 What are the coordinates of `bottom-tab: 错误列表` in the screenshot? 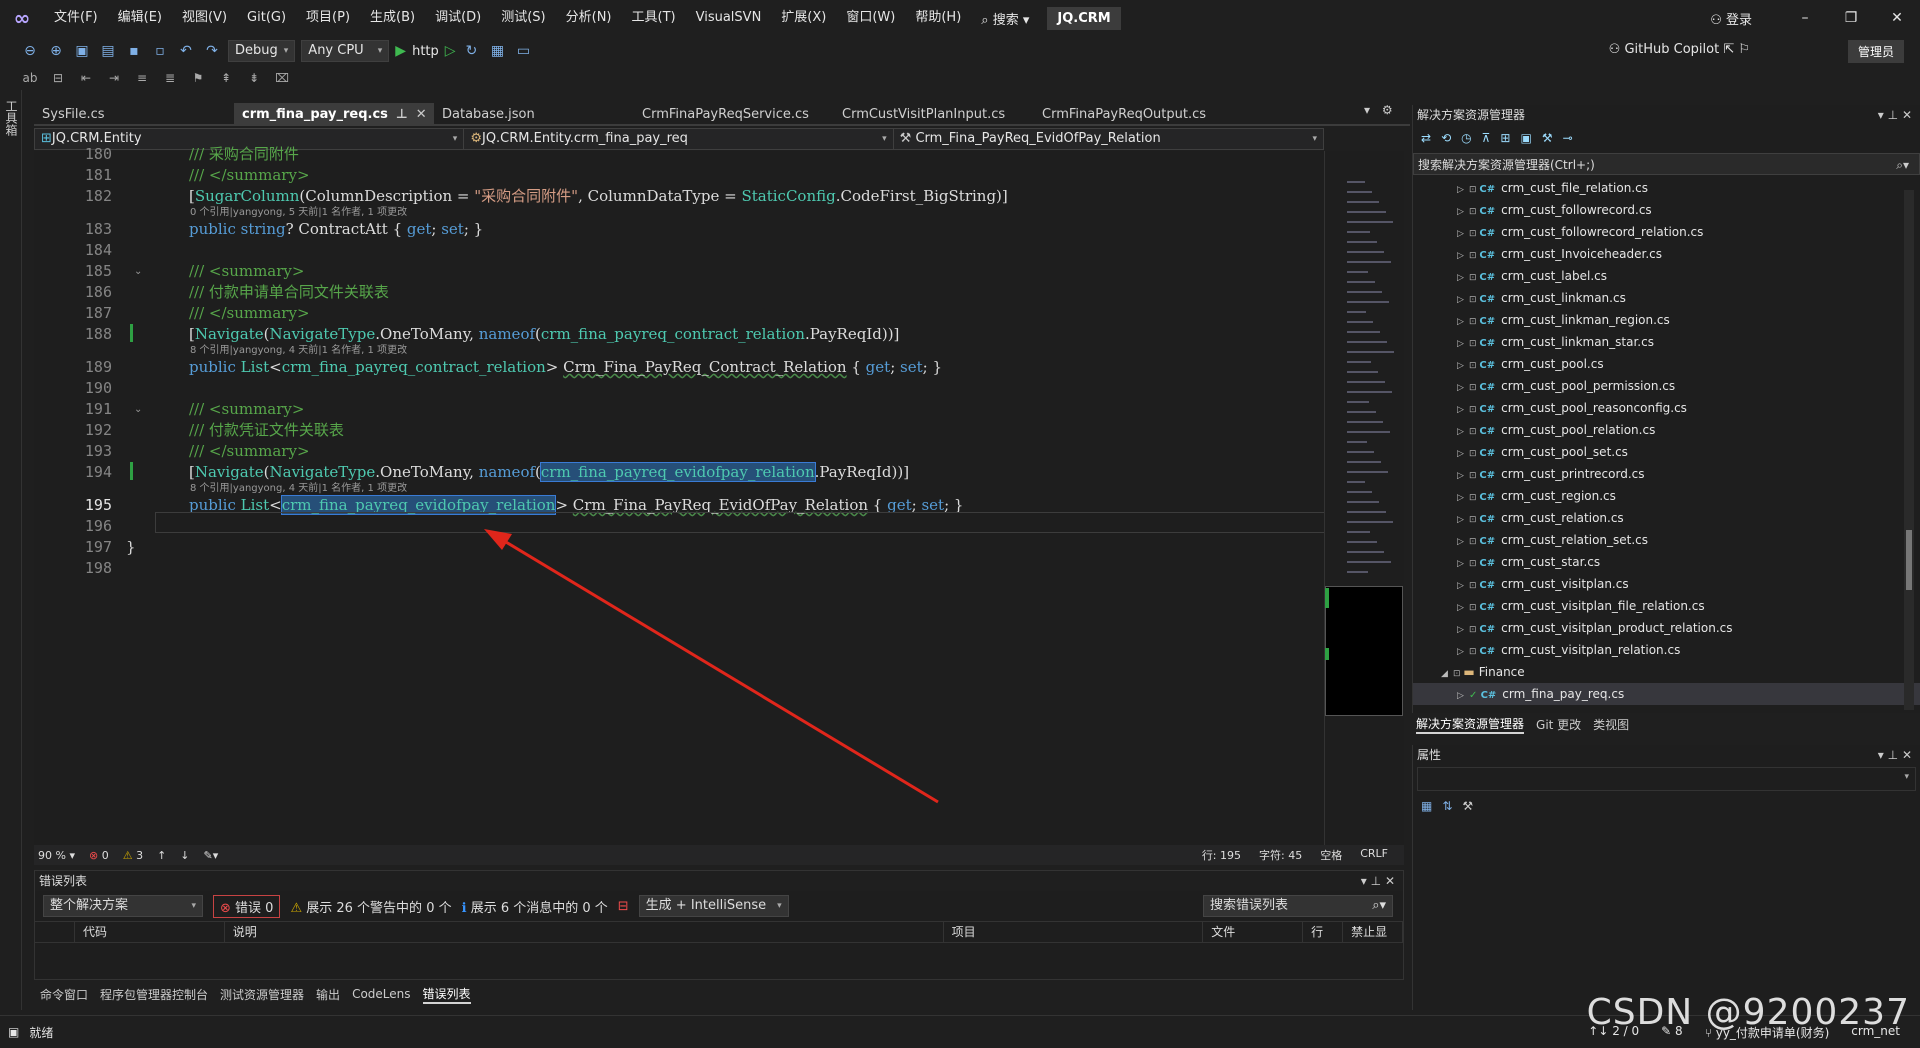 It's located at (446, 994).